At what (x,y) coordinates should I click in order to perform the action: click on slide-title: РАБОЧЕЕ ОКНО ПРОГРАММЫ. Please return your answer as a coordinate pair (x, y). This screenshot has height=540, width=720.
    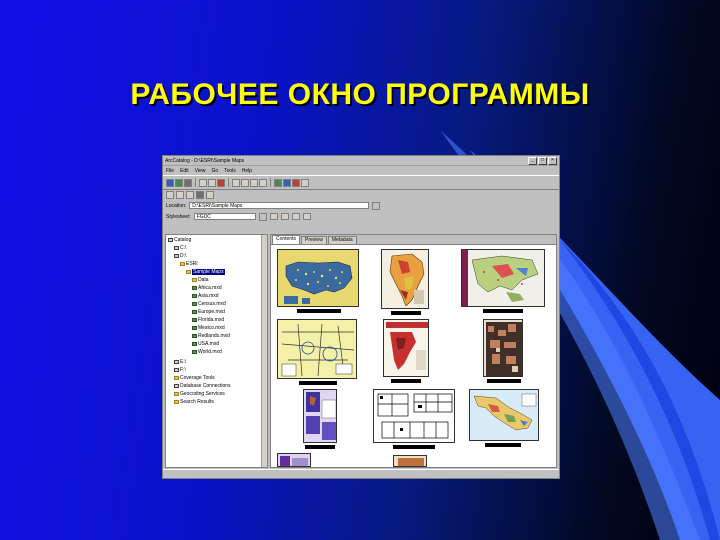
    Looking at the image, I should click on (360, 94).